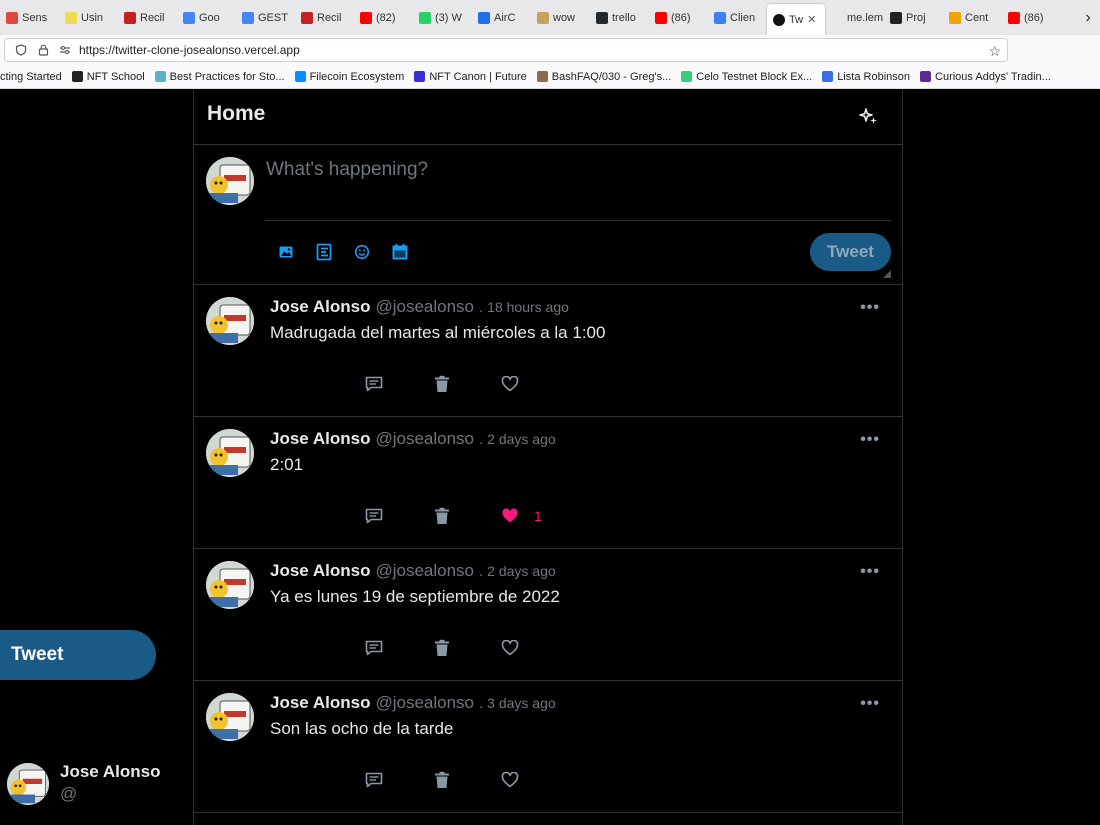 The height and width of the screenshot is (825, 1100). What do you see at coordinates (560, 17) in the screenshot?
I see `browser-tab: wow` at bounding box center [560, 17].